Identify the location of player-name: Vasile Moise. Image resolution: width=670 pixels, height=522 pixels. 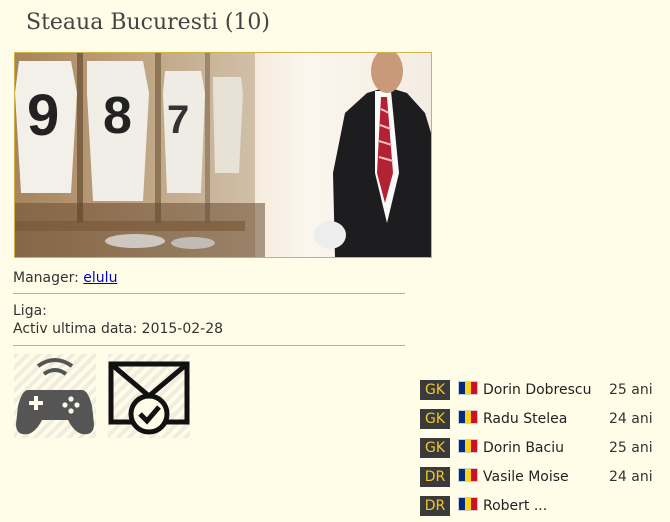
(526, 477).